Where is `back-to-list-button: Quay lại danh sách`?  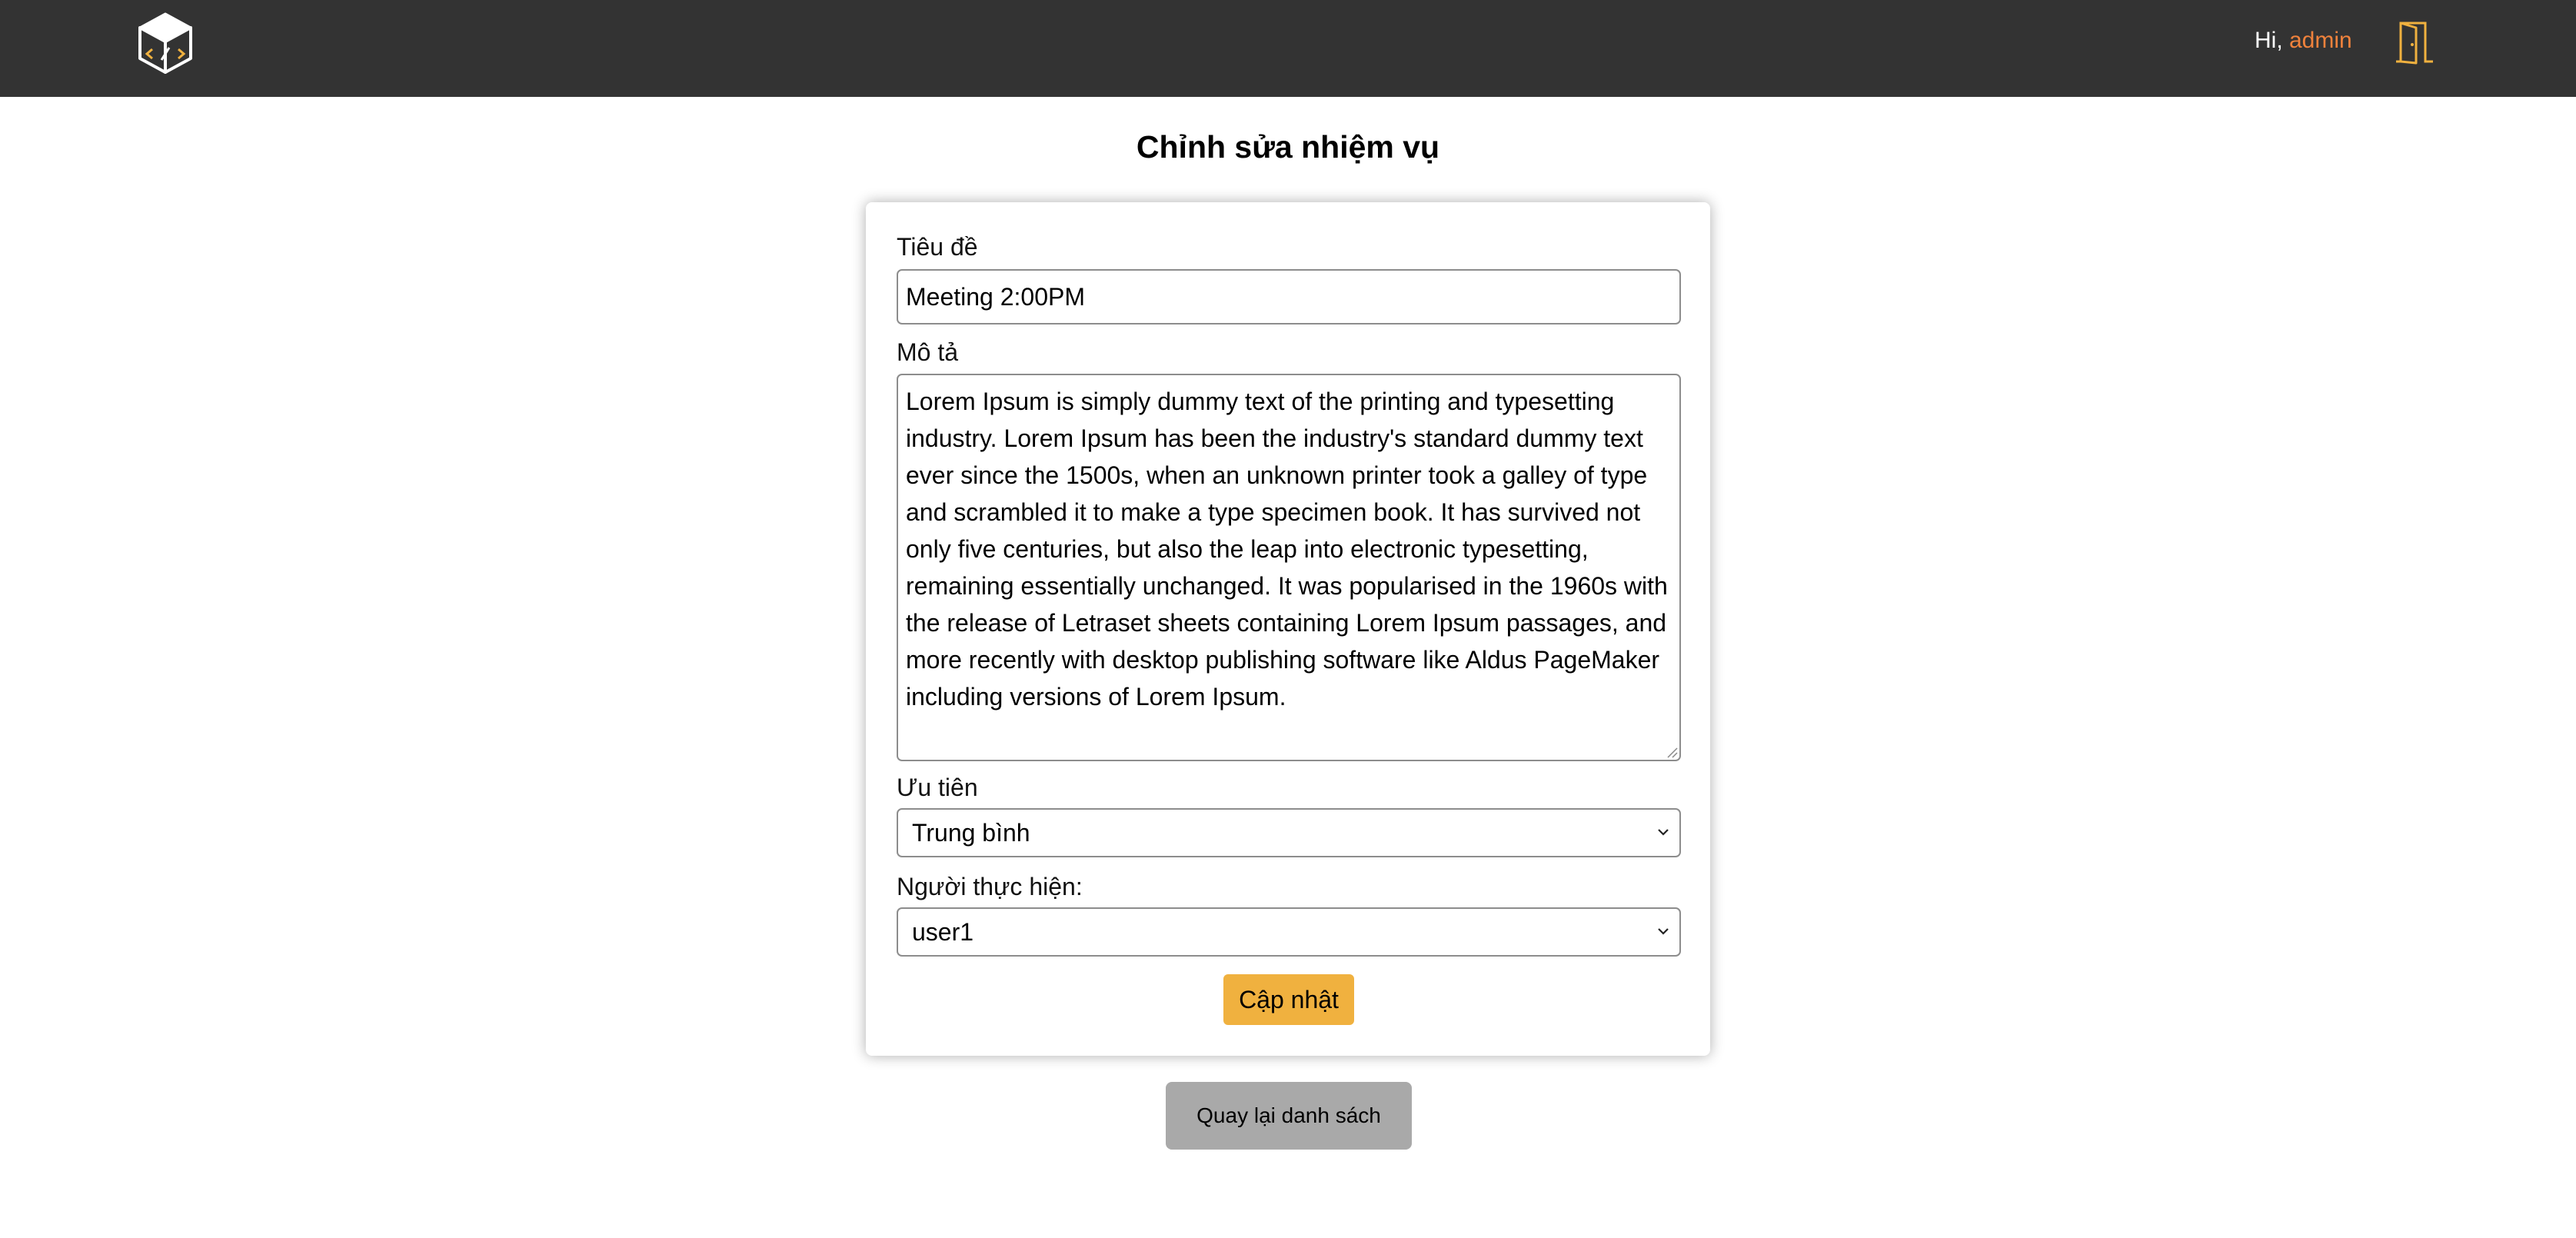 back-to-list-button: Quay lại danh sách is located at coordinates (1289, 1116).